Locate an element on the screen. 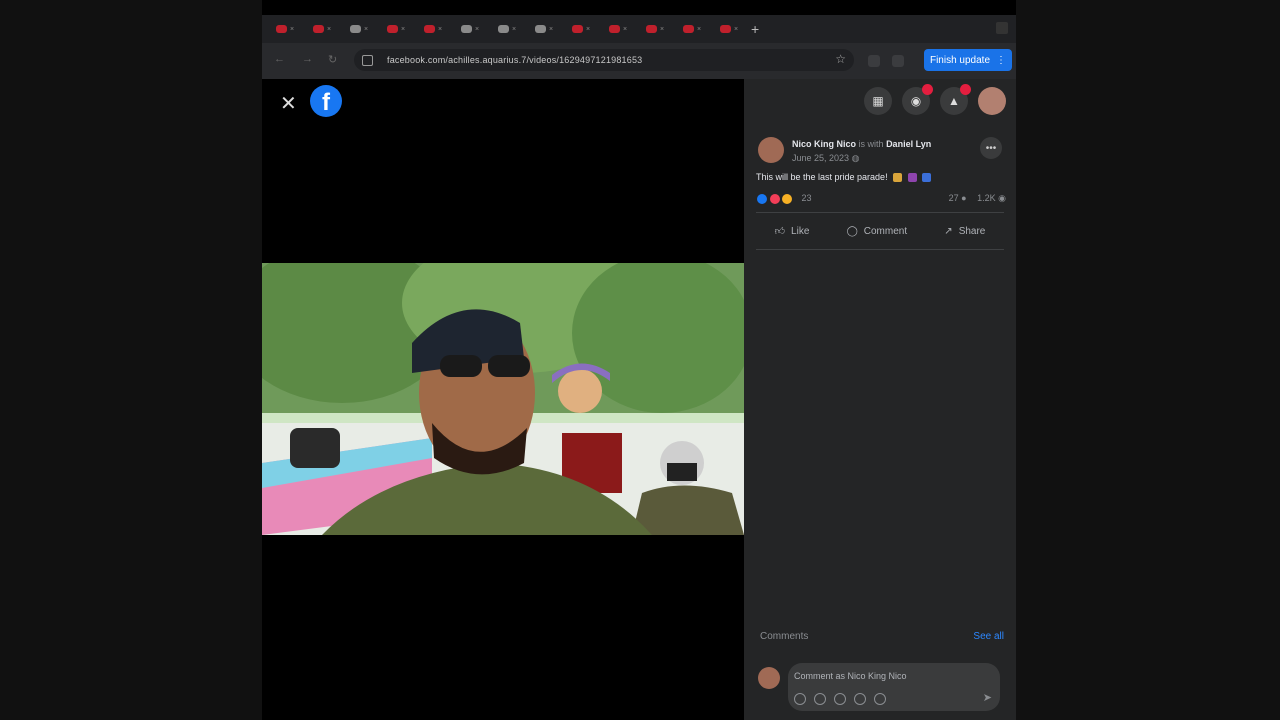 Image resolution: width=1280 pixels, height=720 pixels. devil-emoji-icon is located at coordinates (912, 178).